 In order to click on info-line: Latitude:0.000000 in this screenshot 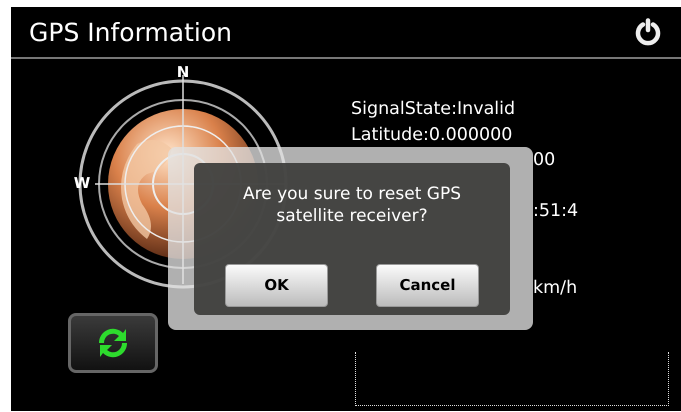, I will do `click(431, 135)`.